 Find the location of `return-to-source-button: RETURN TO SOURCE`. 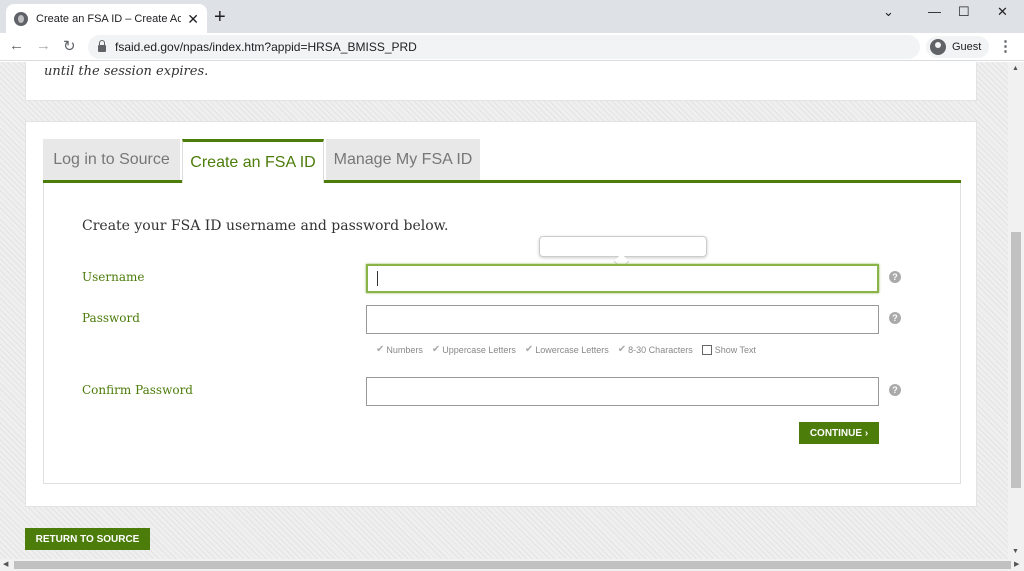

return-to-source-button: RETURN TO SOURCE is located at coordinates (87, 539).